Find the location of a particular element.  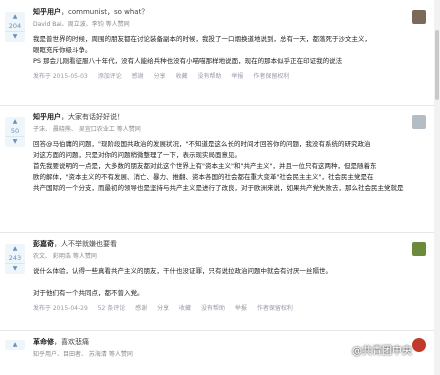

scrollbar-thumb is located at coordinates (437, 65).